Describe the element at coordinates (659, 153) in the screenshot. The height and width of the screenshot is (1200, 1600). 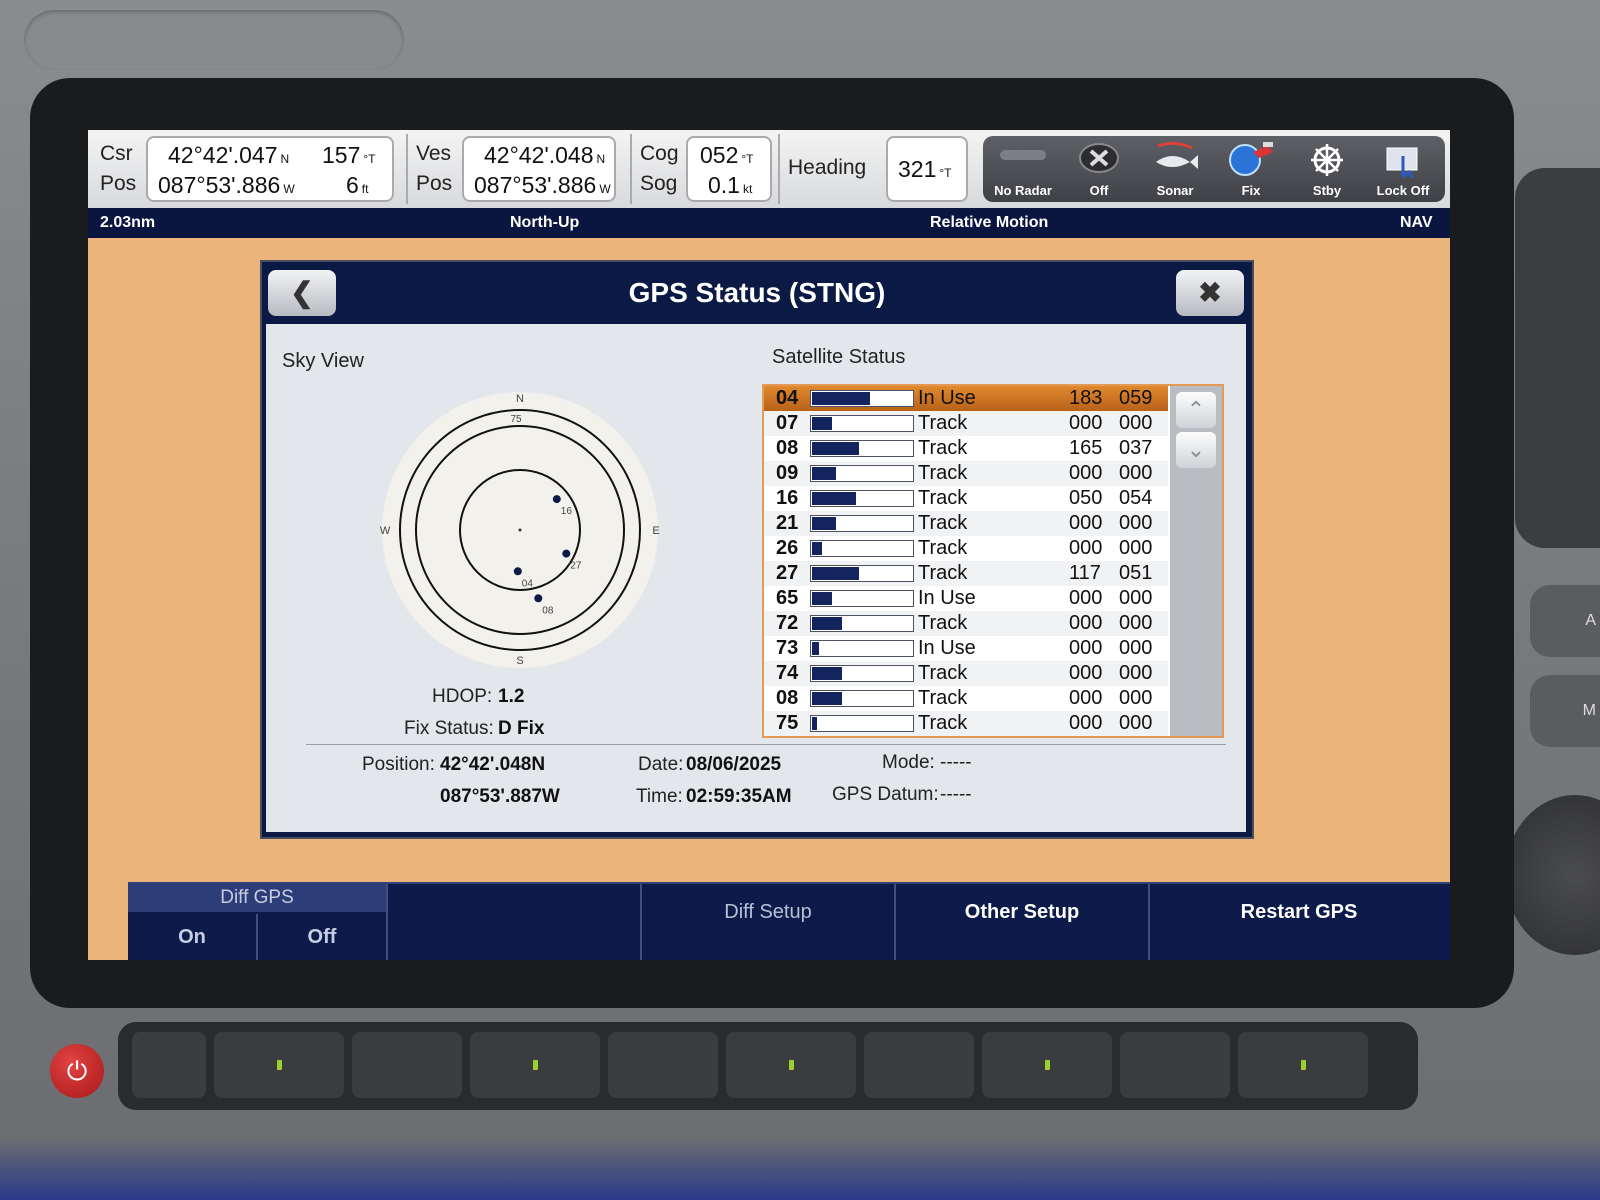
I see `cog-label: Cog` at that location.